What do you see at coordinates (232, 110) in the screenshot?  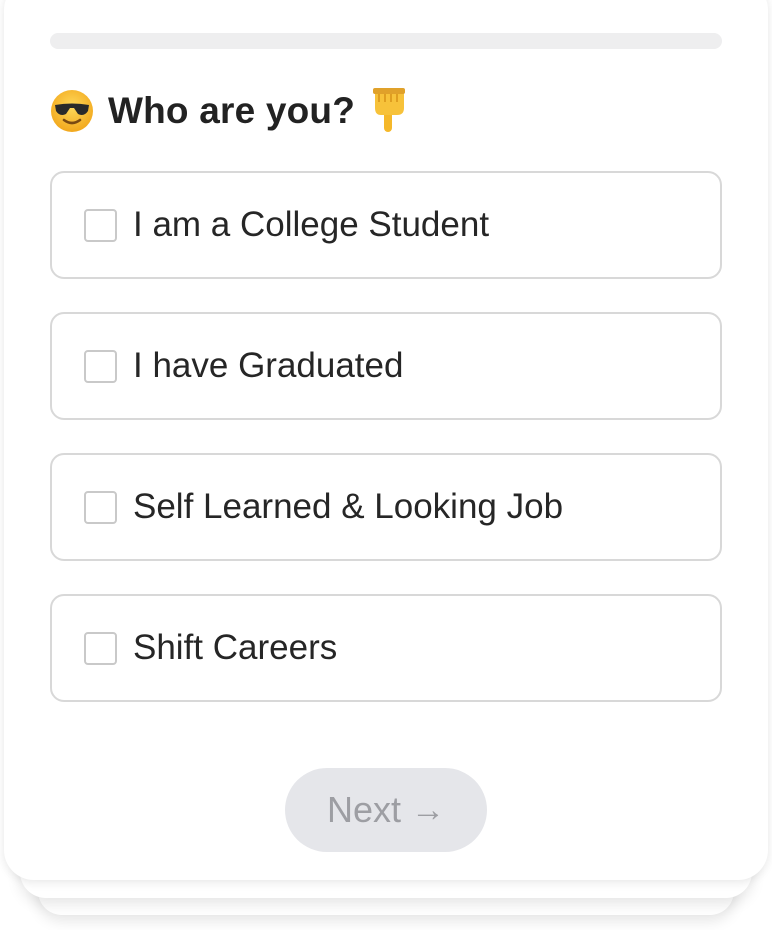 I see `question-text: Who are you?` at bounding box center [232, 110].